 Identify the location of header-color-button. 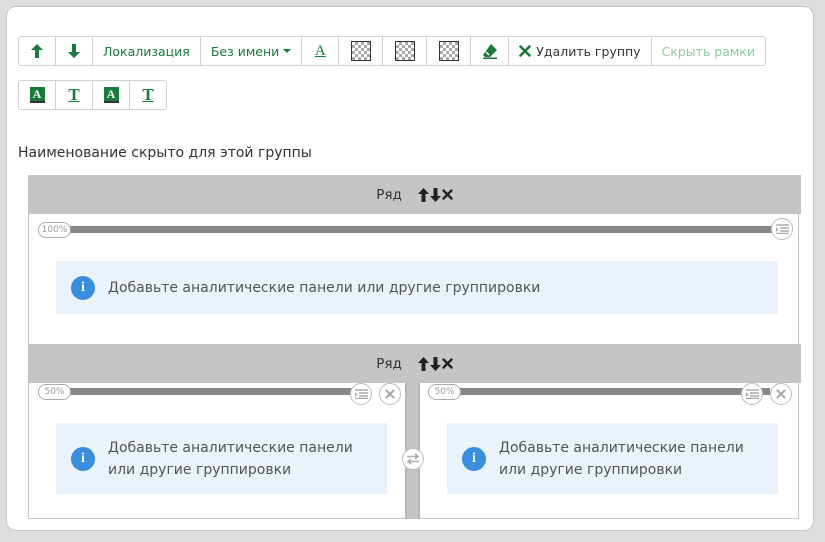
(449, 51).